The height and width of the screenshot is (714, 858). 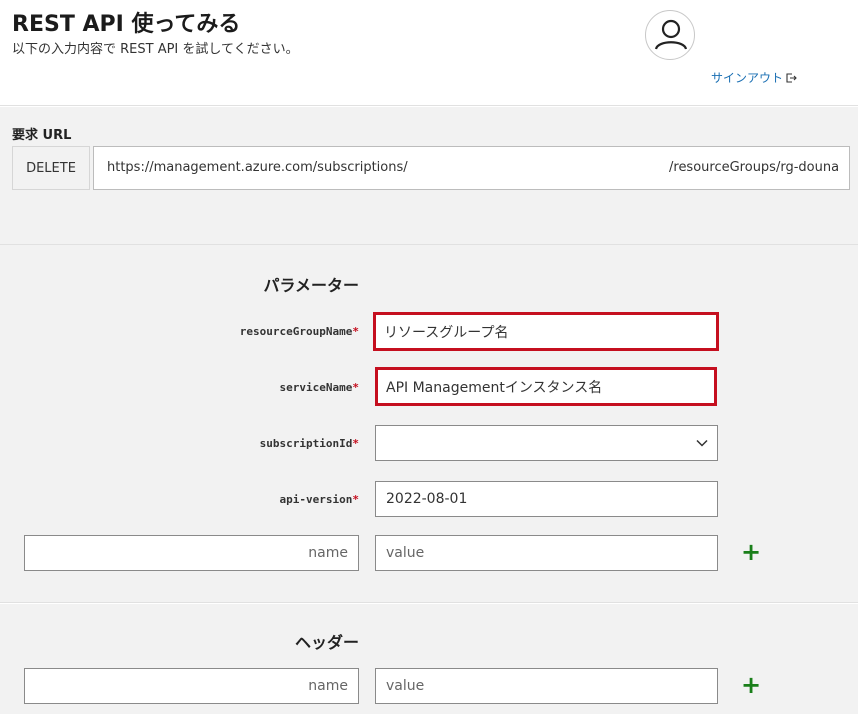 I want to click on service-name-value: API Managementインスタンス名, so click(x=494, y=387).